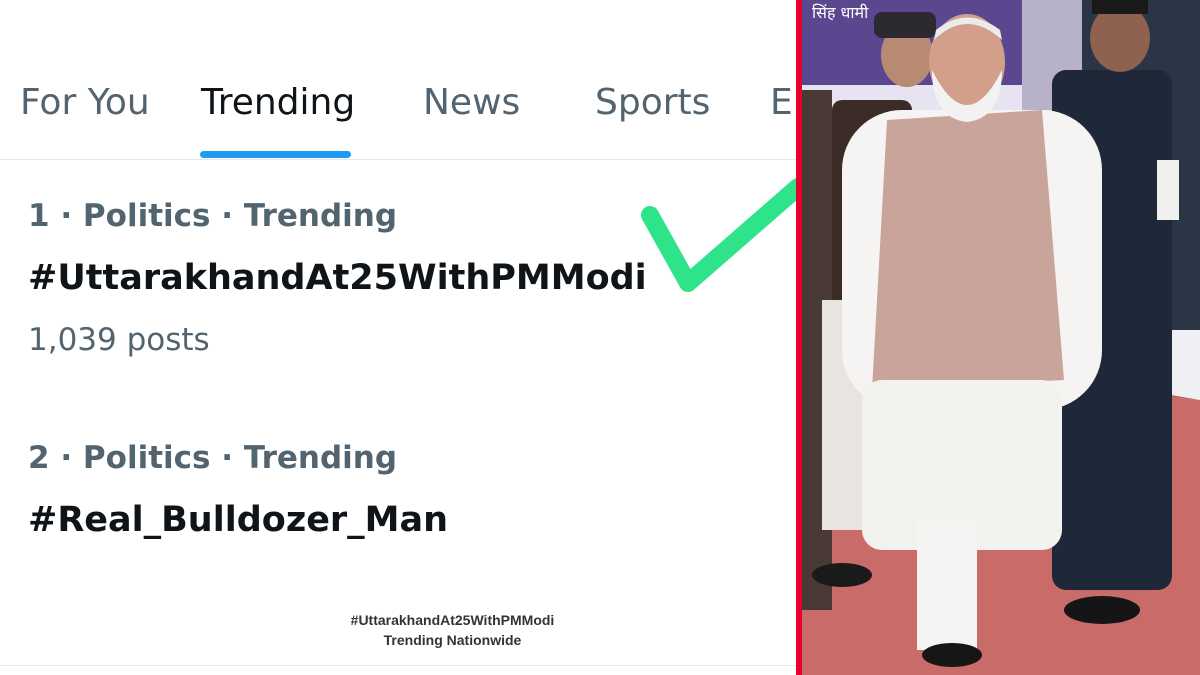  Describe the element at coordinates (781, 102) in the screenshot. I see `tab-entertainment: E` at that location.